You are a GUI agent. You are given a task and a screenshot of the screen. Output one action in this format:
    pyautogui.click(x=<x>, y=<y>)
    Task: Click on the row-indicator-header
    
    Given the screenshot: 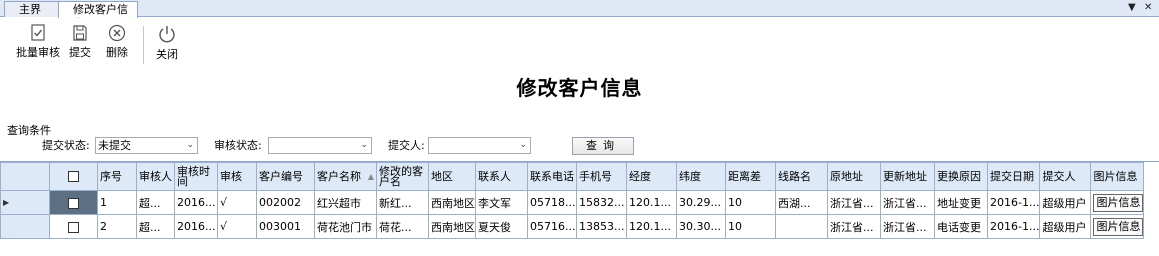 What is the action you would take?
    pyautogui.click(x=25, y=176)
    